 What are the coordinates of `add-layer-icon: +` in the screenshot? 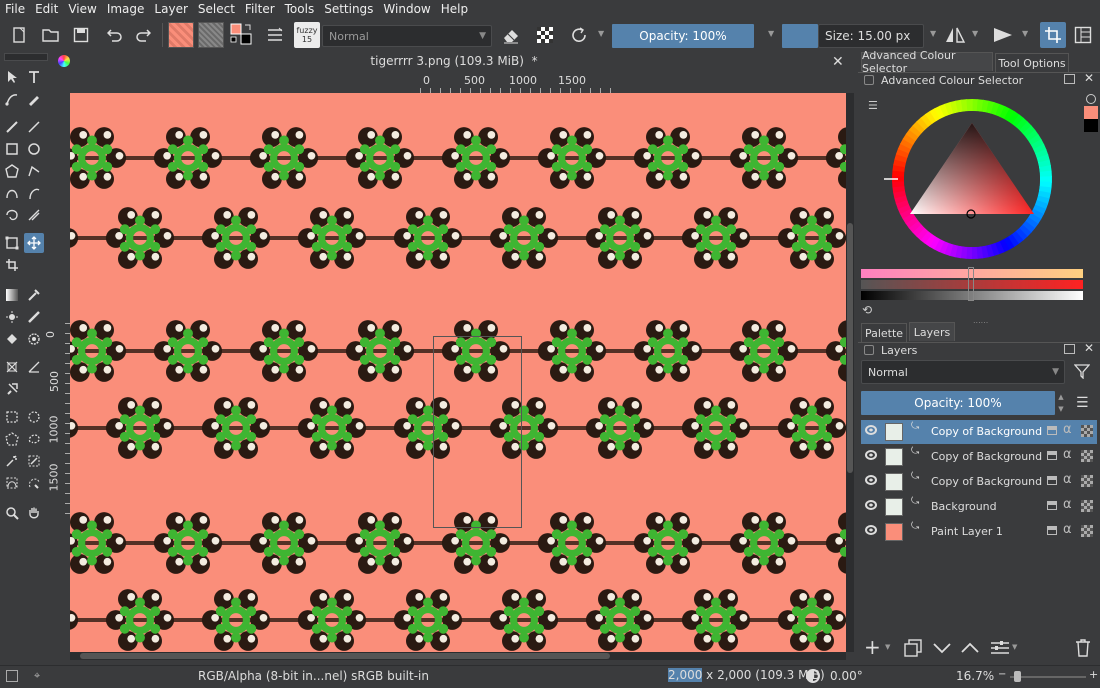 It's located at (872, 647).